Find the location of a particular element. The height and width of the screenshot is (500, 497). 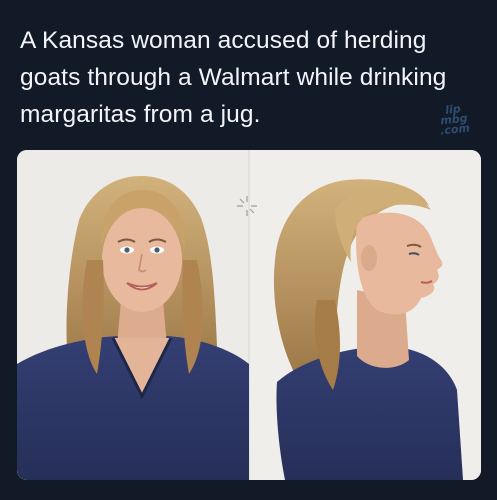

profile-shirt is located at coordinates (369, 413).